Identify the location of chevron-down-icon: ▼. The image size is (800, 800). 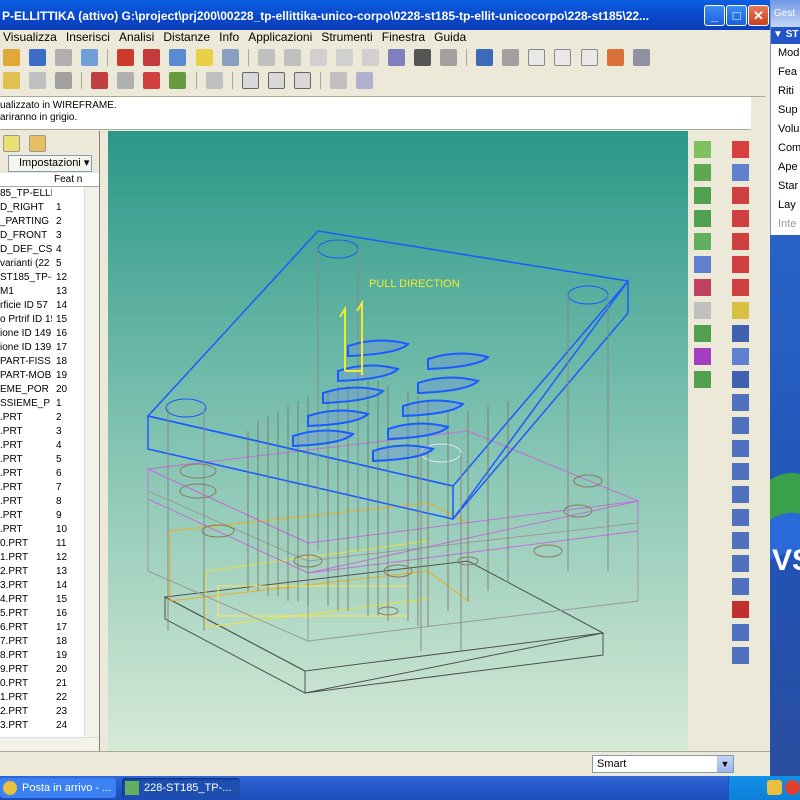
(725, 764).